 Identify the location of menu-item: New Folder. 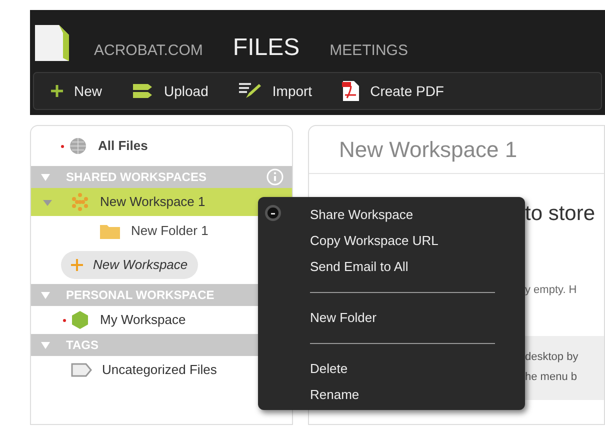
(402, 318).